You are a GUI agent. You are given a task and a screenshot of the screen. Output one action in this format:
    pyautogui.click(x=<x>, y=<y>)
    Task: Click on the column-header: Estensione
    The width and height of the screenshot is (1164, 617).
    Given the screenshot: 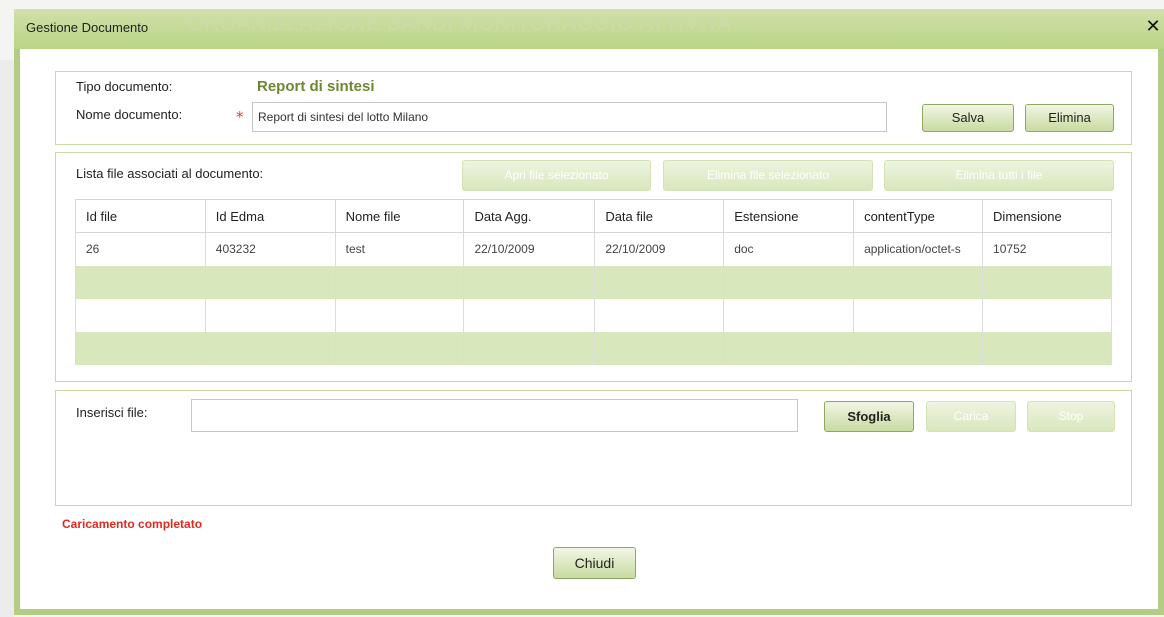 What is the action you would take?
    pyautogui.click(x=789, y=216)
    